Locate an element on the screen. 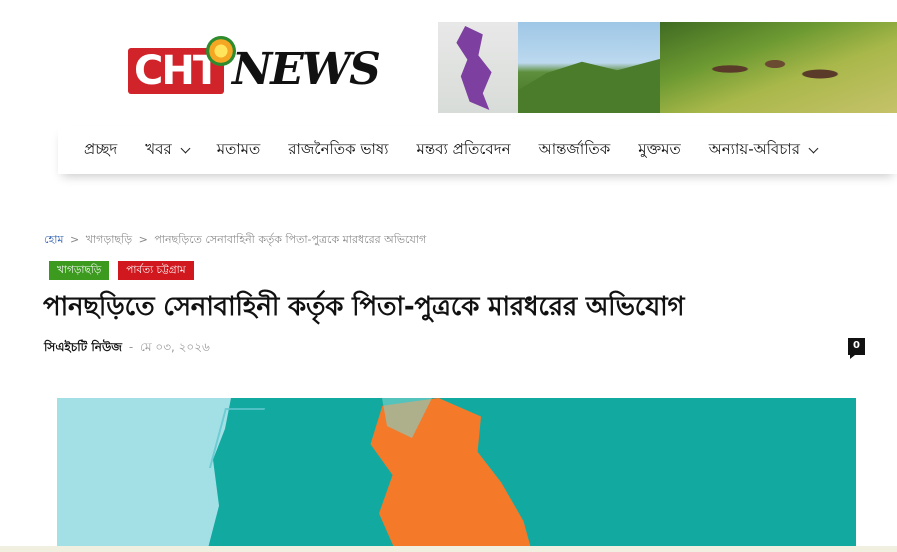 The width and height of the screenshot is (897, 552). nav-item-news: খবর is located at coordinates (168, 150).